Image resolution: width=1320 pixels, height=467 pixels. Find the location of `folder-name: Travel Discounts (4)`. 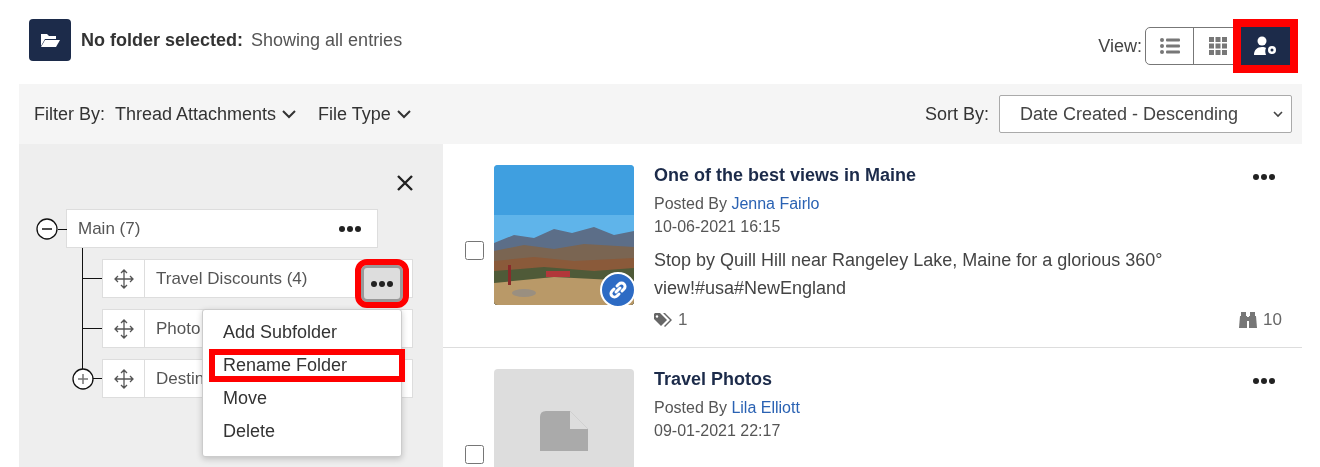

folder-name: Travel Discounts (4) is located at coordinates (231, 278).